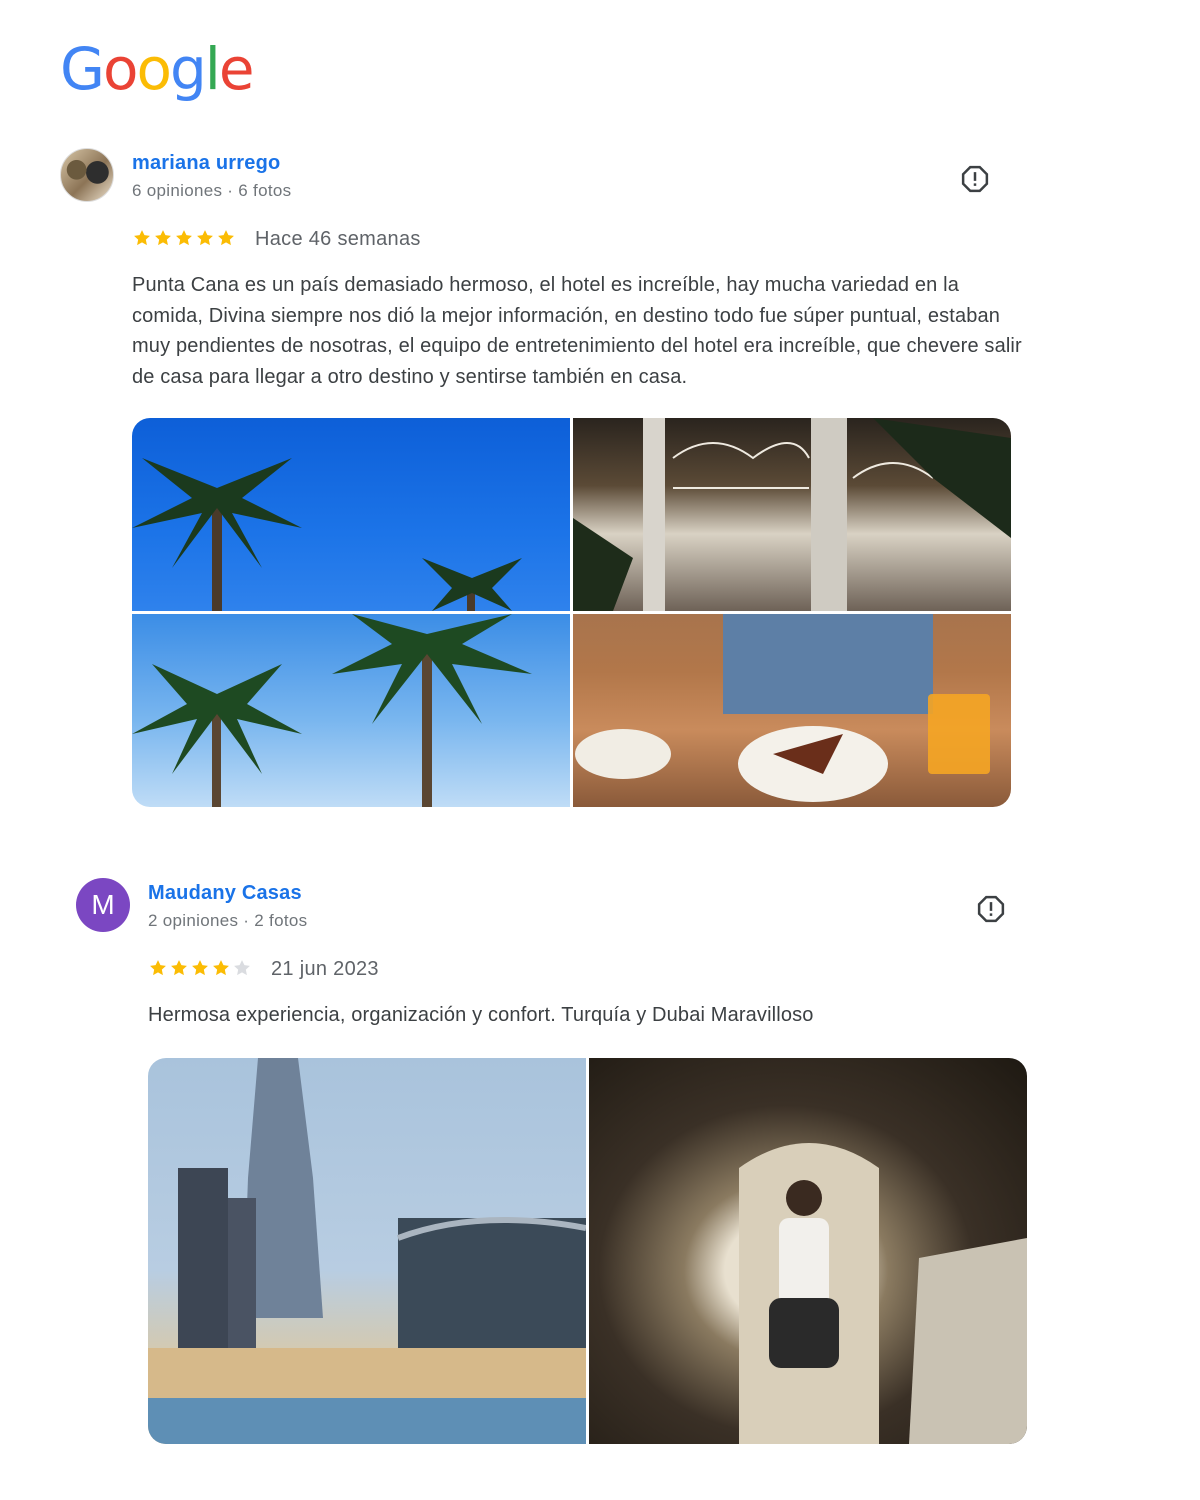 The image size is (1200, 1500). What do you see at coordinates (188, 69) in the screenshot?
I see `logo-letter: g` at bounding box center [188, 69].